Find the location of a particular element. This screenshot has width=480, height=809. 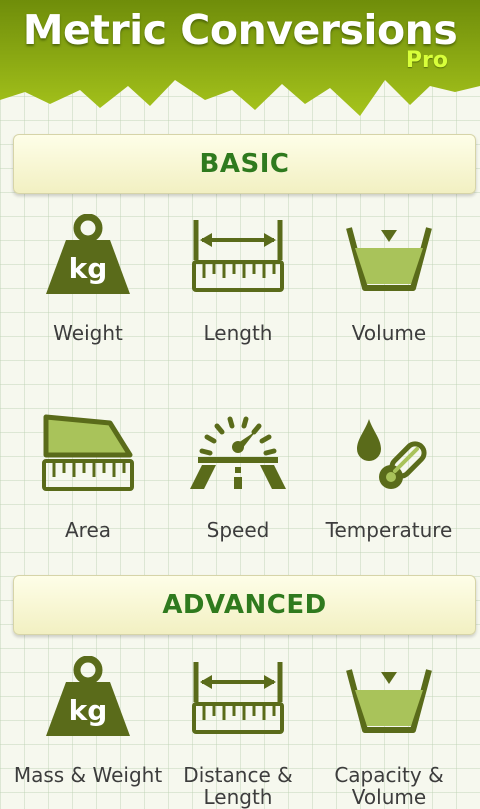

tile-temperature: Temperature is located at coordinates (389, 486).